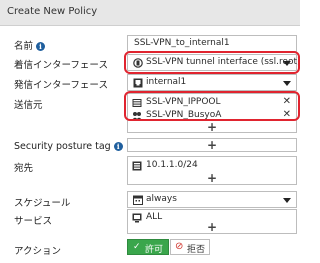 This screenshot has width=320, height=263. I want to click on accept-label: 許可, so click(154, 250).